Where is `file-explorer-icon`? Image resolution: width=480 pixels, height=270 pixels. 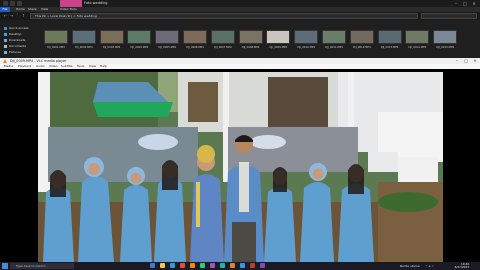 file-explorer-icon is located at coordinates (162, 265).